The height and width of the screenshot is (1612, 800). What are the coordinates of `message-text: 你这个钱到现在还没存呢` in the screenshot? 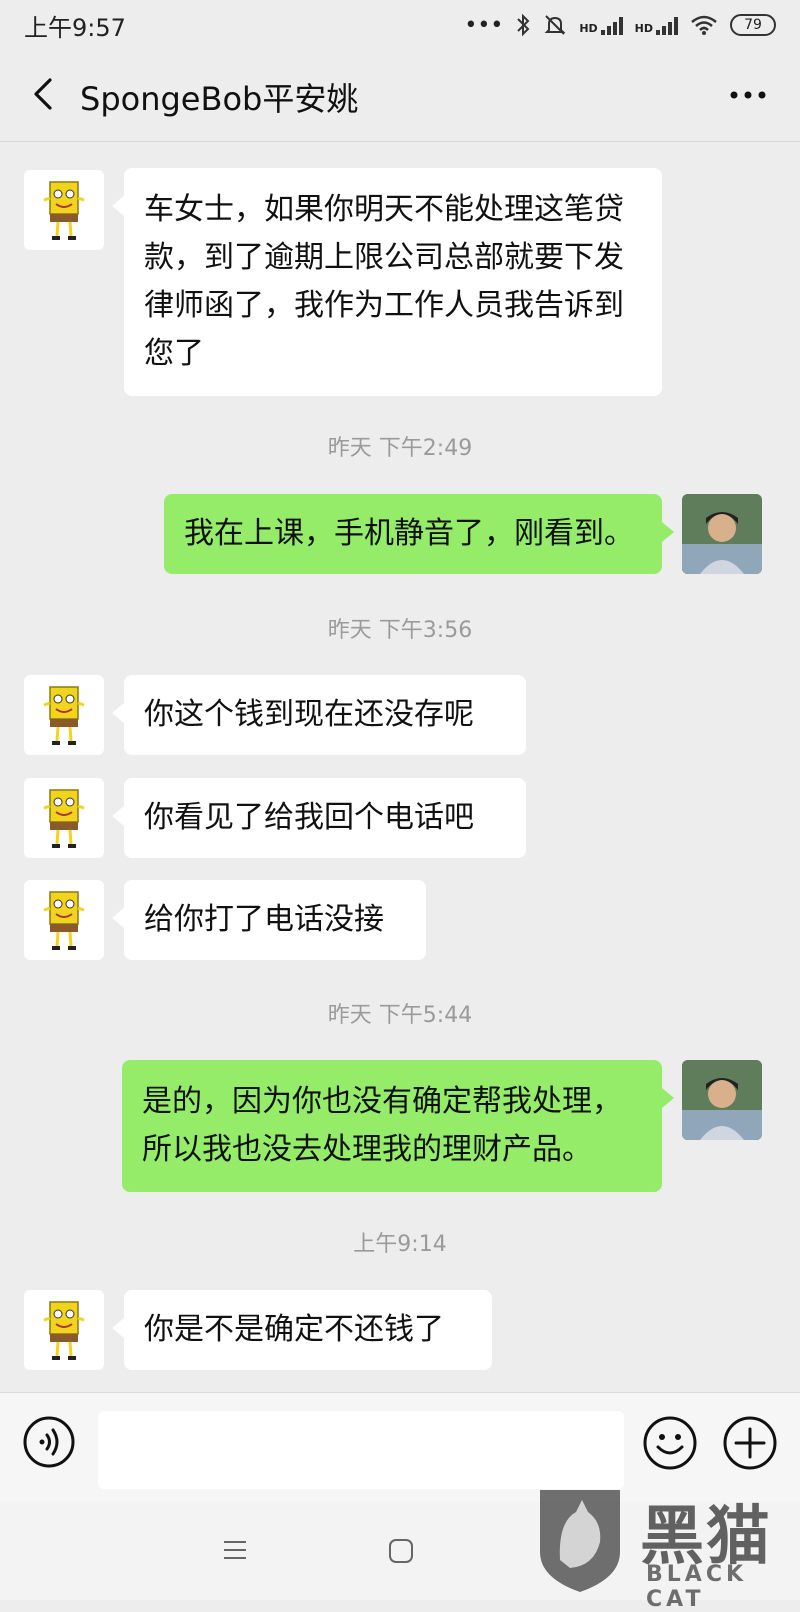 It's located at (309, 714).